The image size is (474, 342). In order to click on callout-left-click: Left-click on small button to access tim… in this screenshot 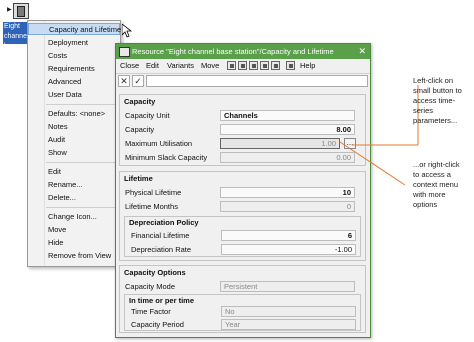, I will do `click(437, 101)`.